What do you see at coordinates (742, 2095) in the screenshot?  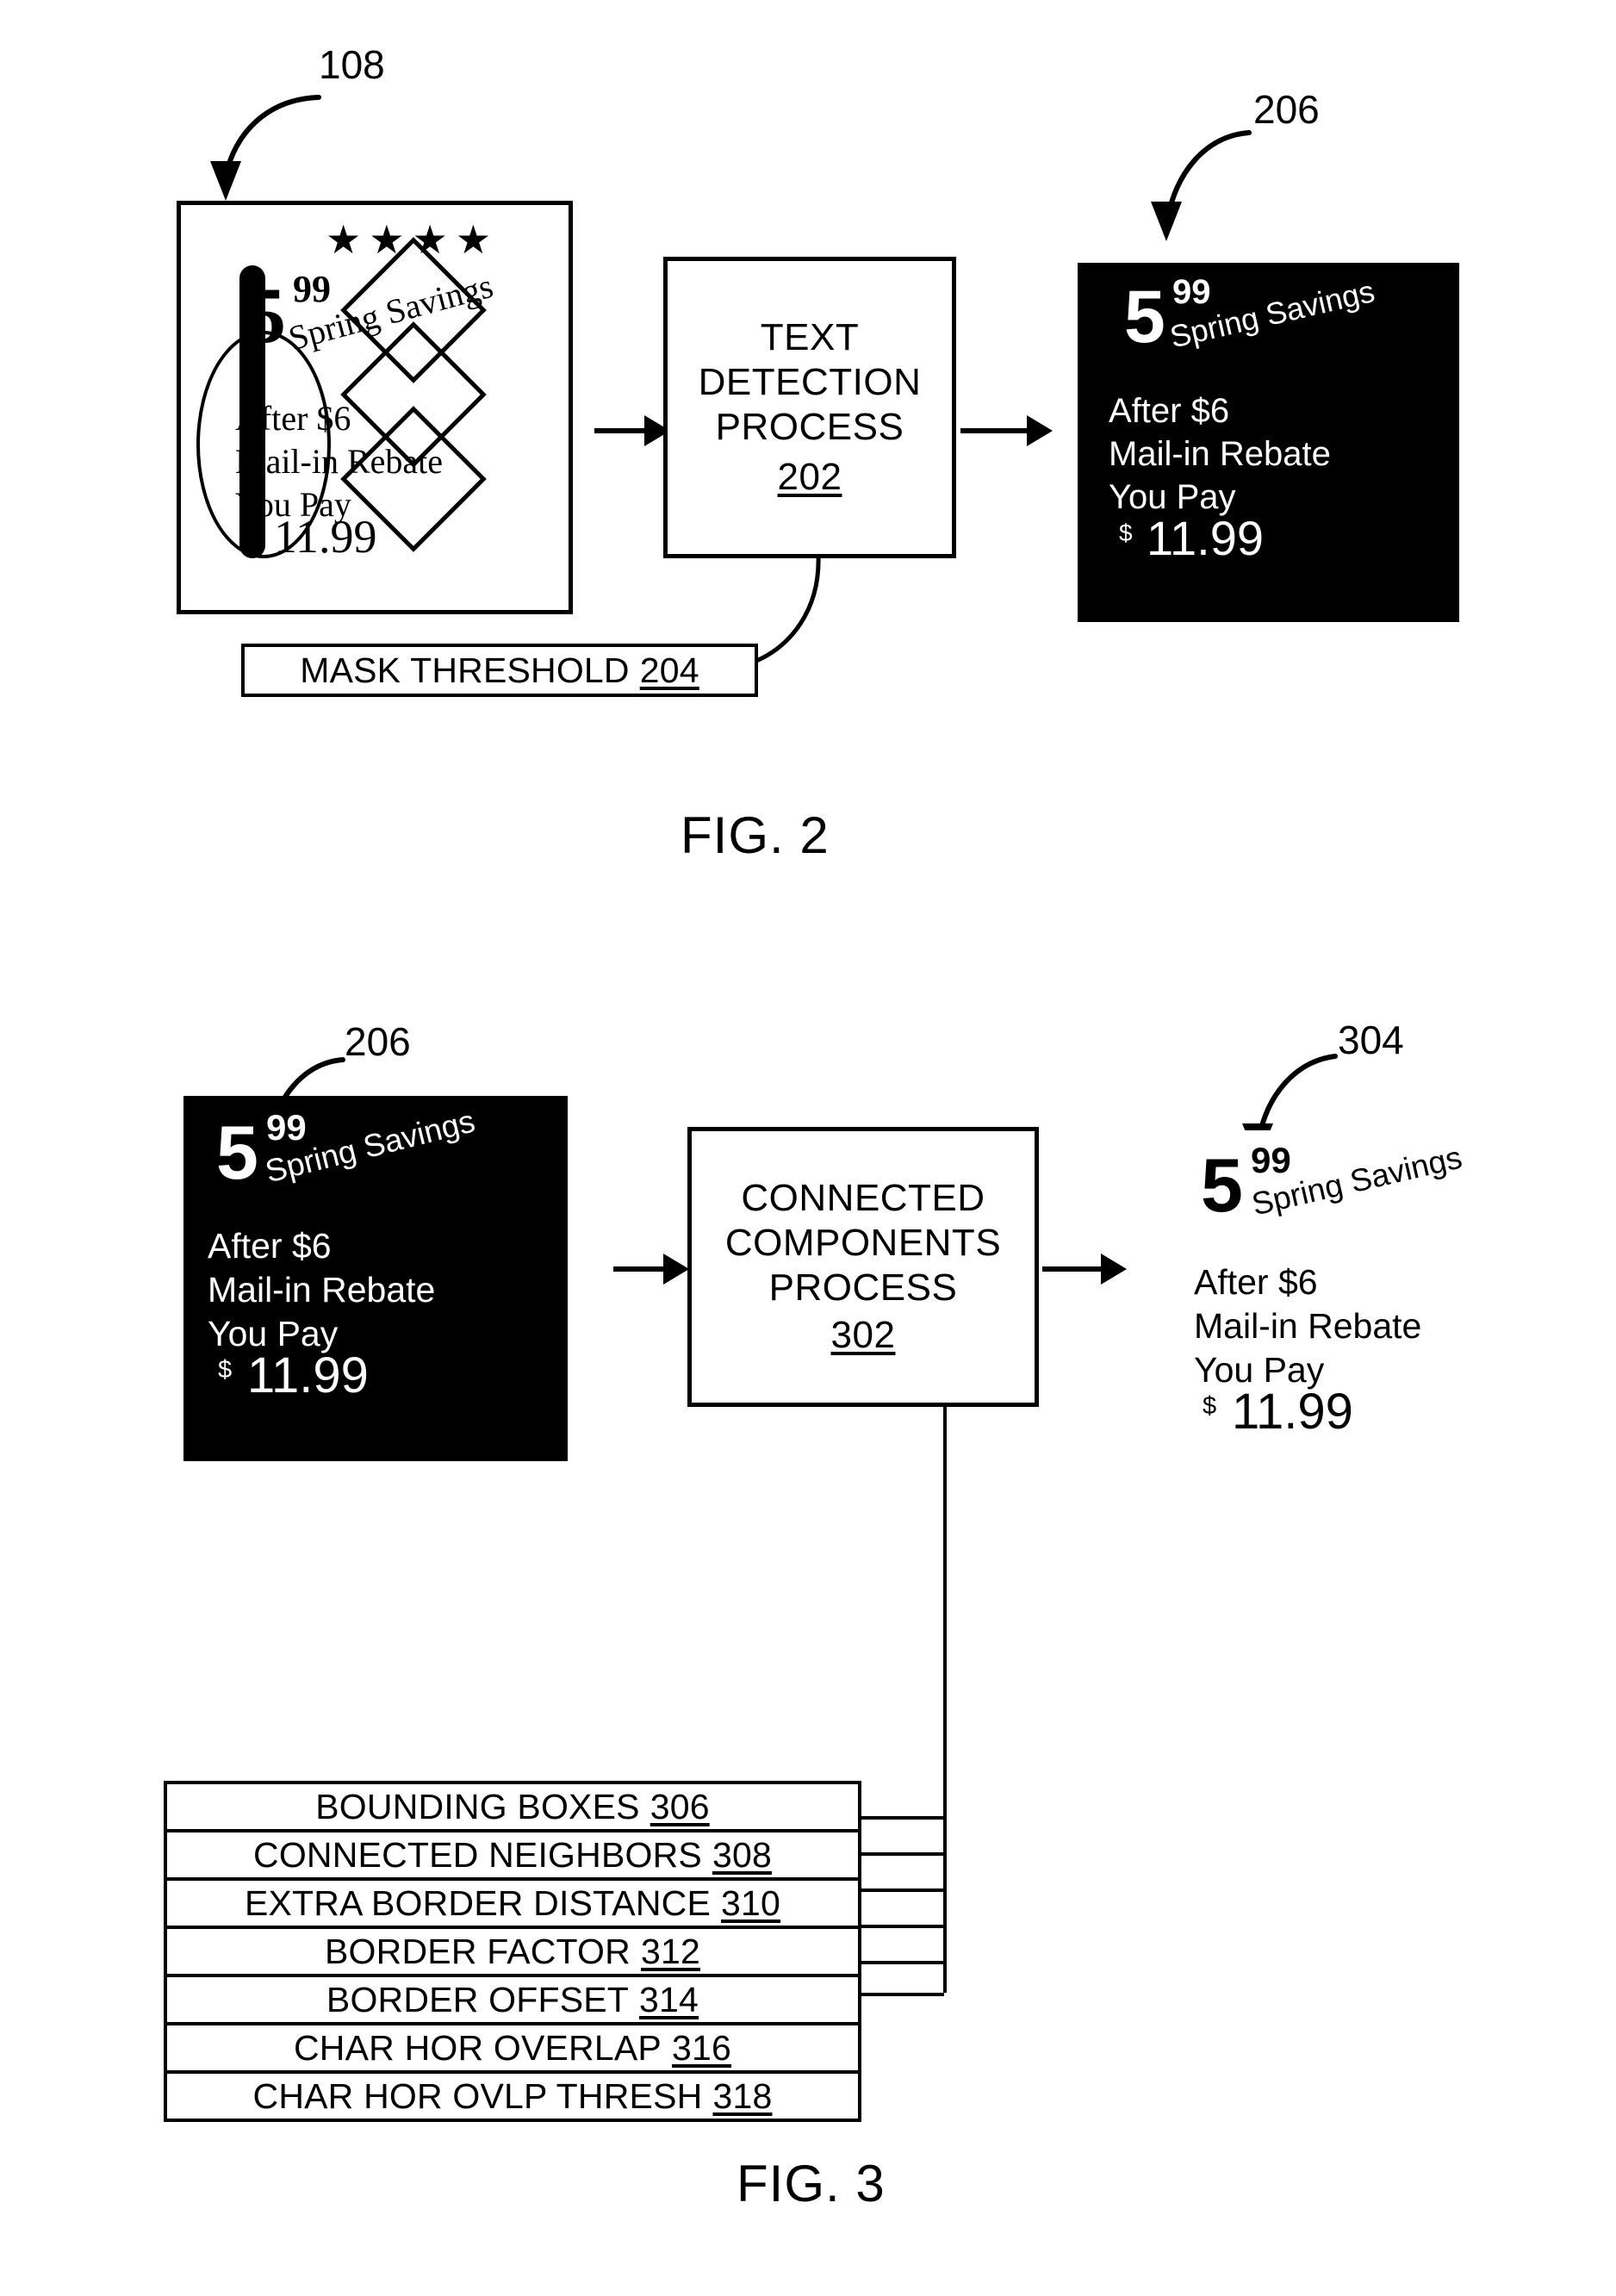 I see `parameter-reference-number: 318` at bounding box center [742, 2095].